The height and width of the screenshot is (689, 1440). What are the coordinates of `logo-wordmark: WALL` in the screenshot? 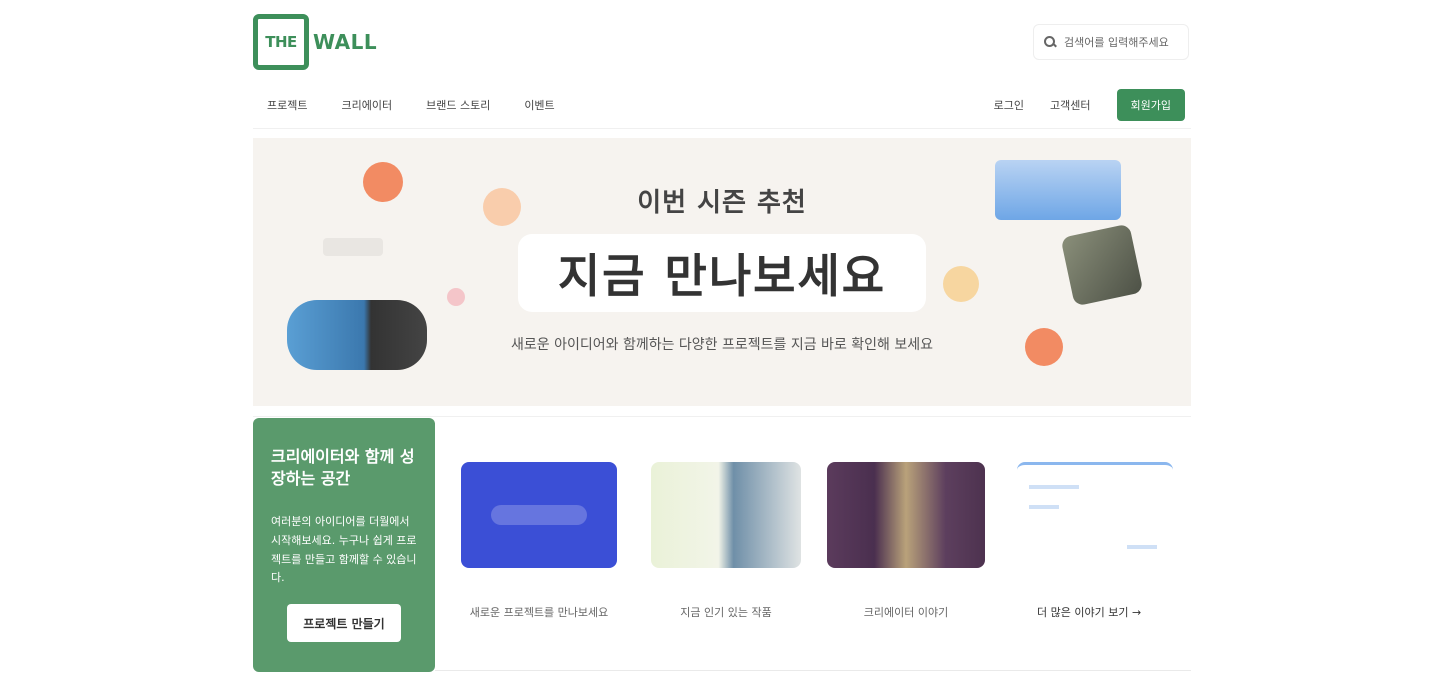 It's located at (345, 42).